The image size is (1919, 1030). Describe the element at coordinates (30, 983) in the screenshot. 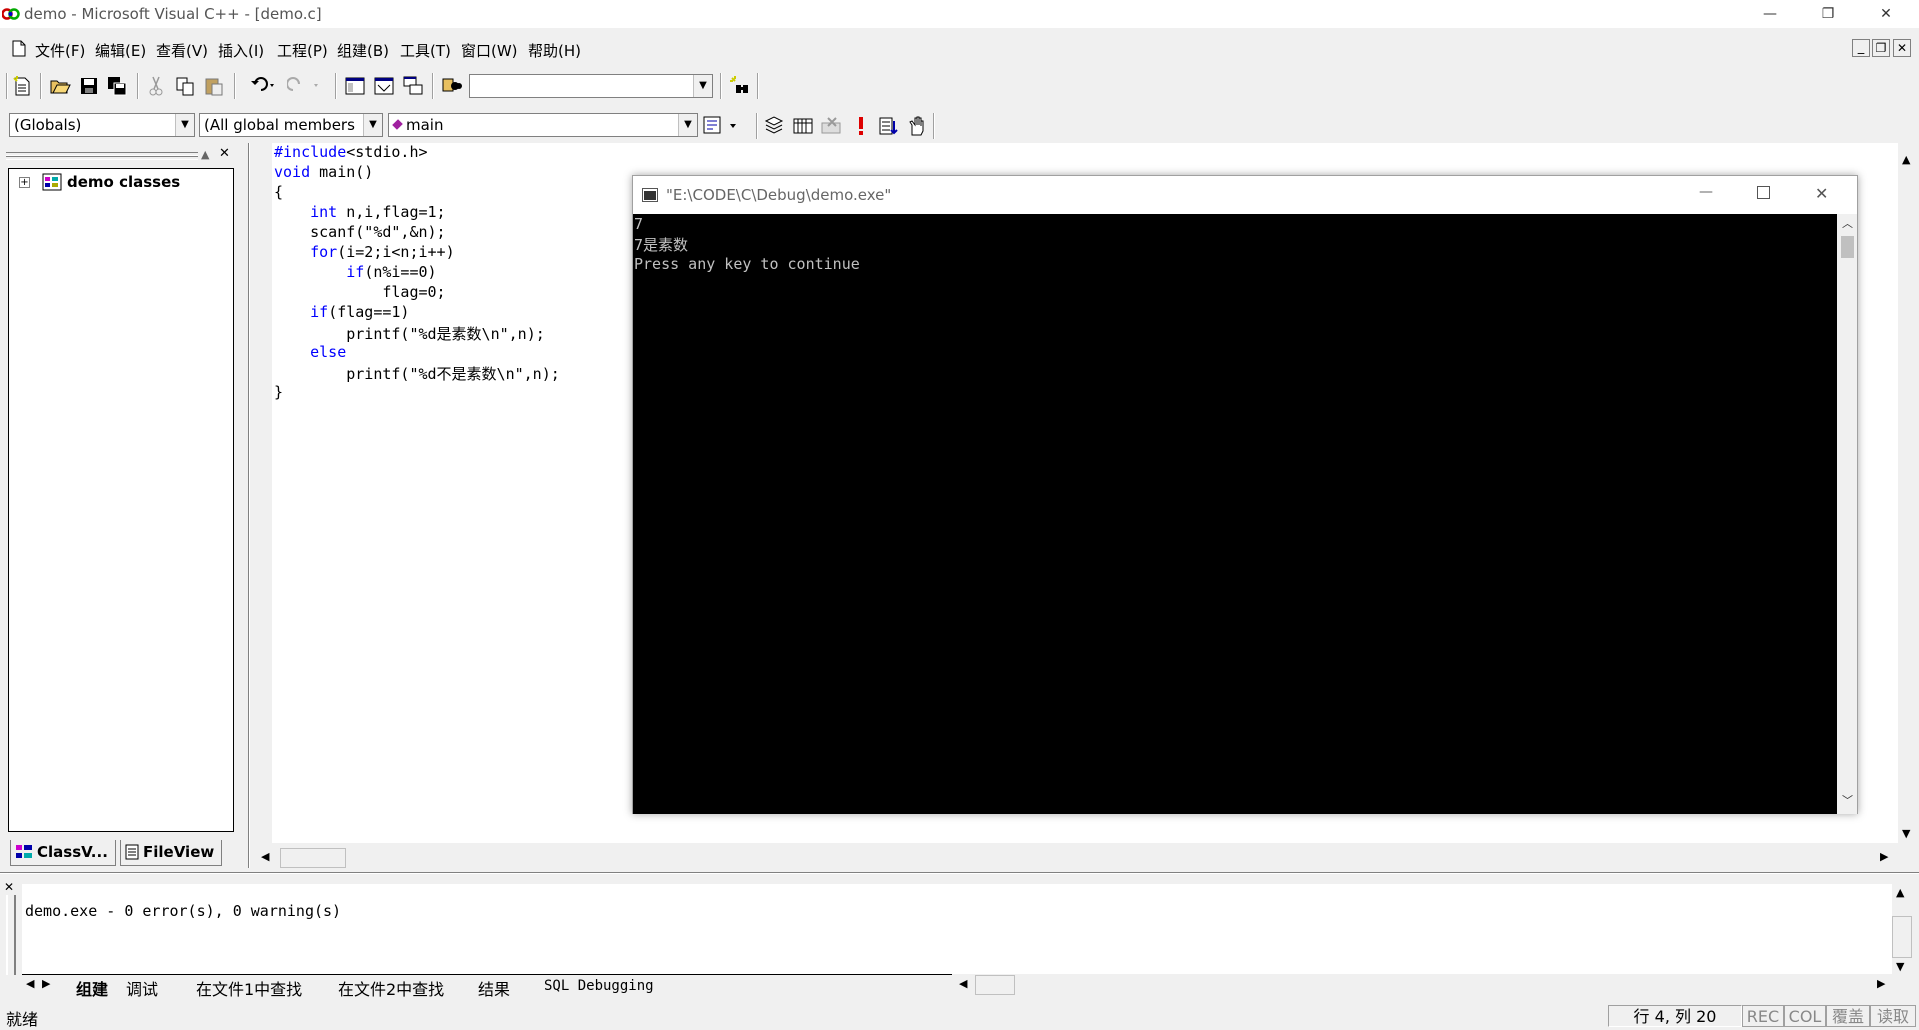

I see `tab-scroll-left-icon: ◀` at that location.